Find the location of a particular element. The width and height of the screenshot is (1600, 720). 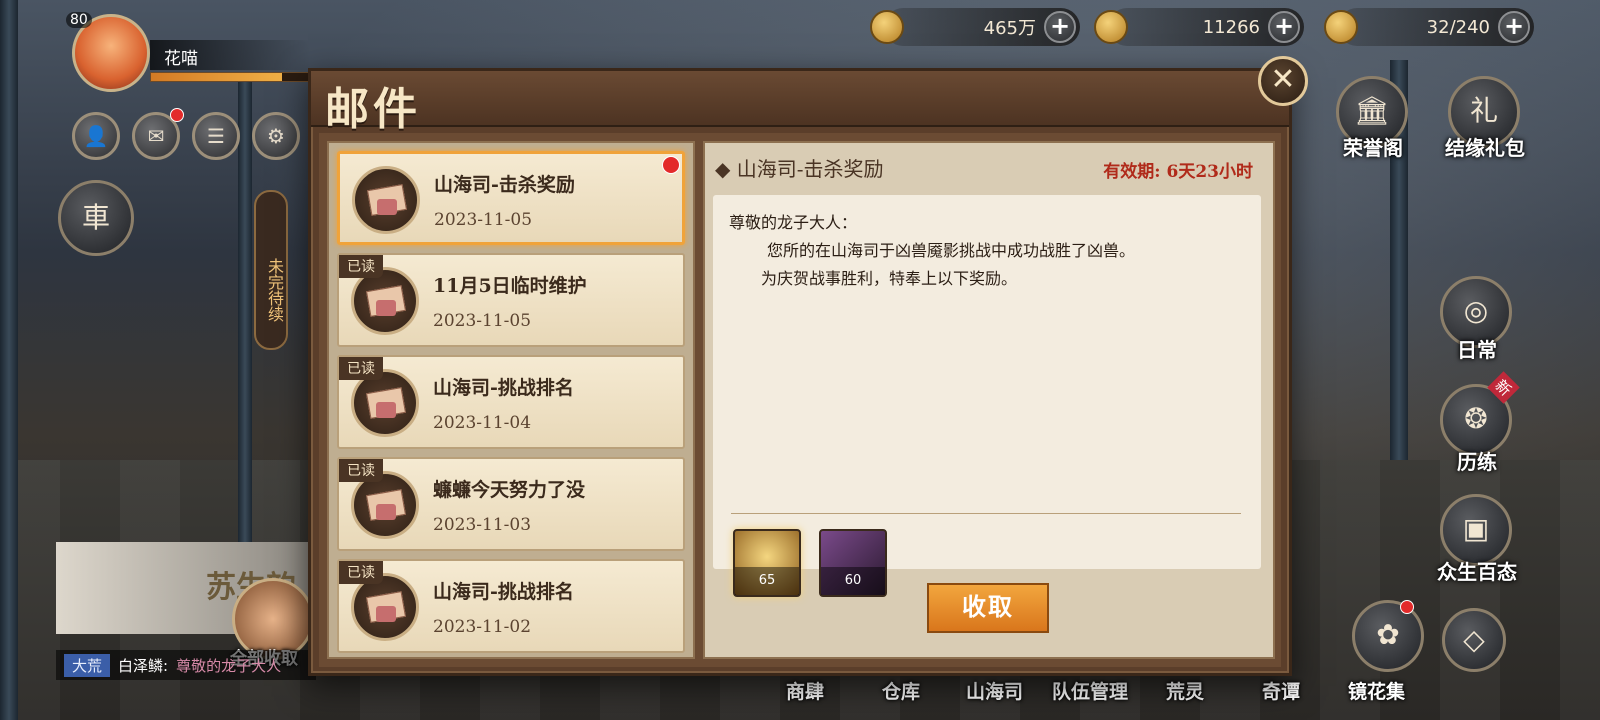

close-icon: ✕ is located at coordinates (1283, 81).